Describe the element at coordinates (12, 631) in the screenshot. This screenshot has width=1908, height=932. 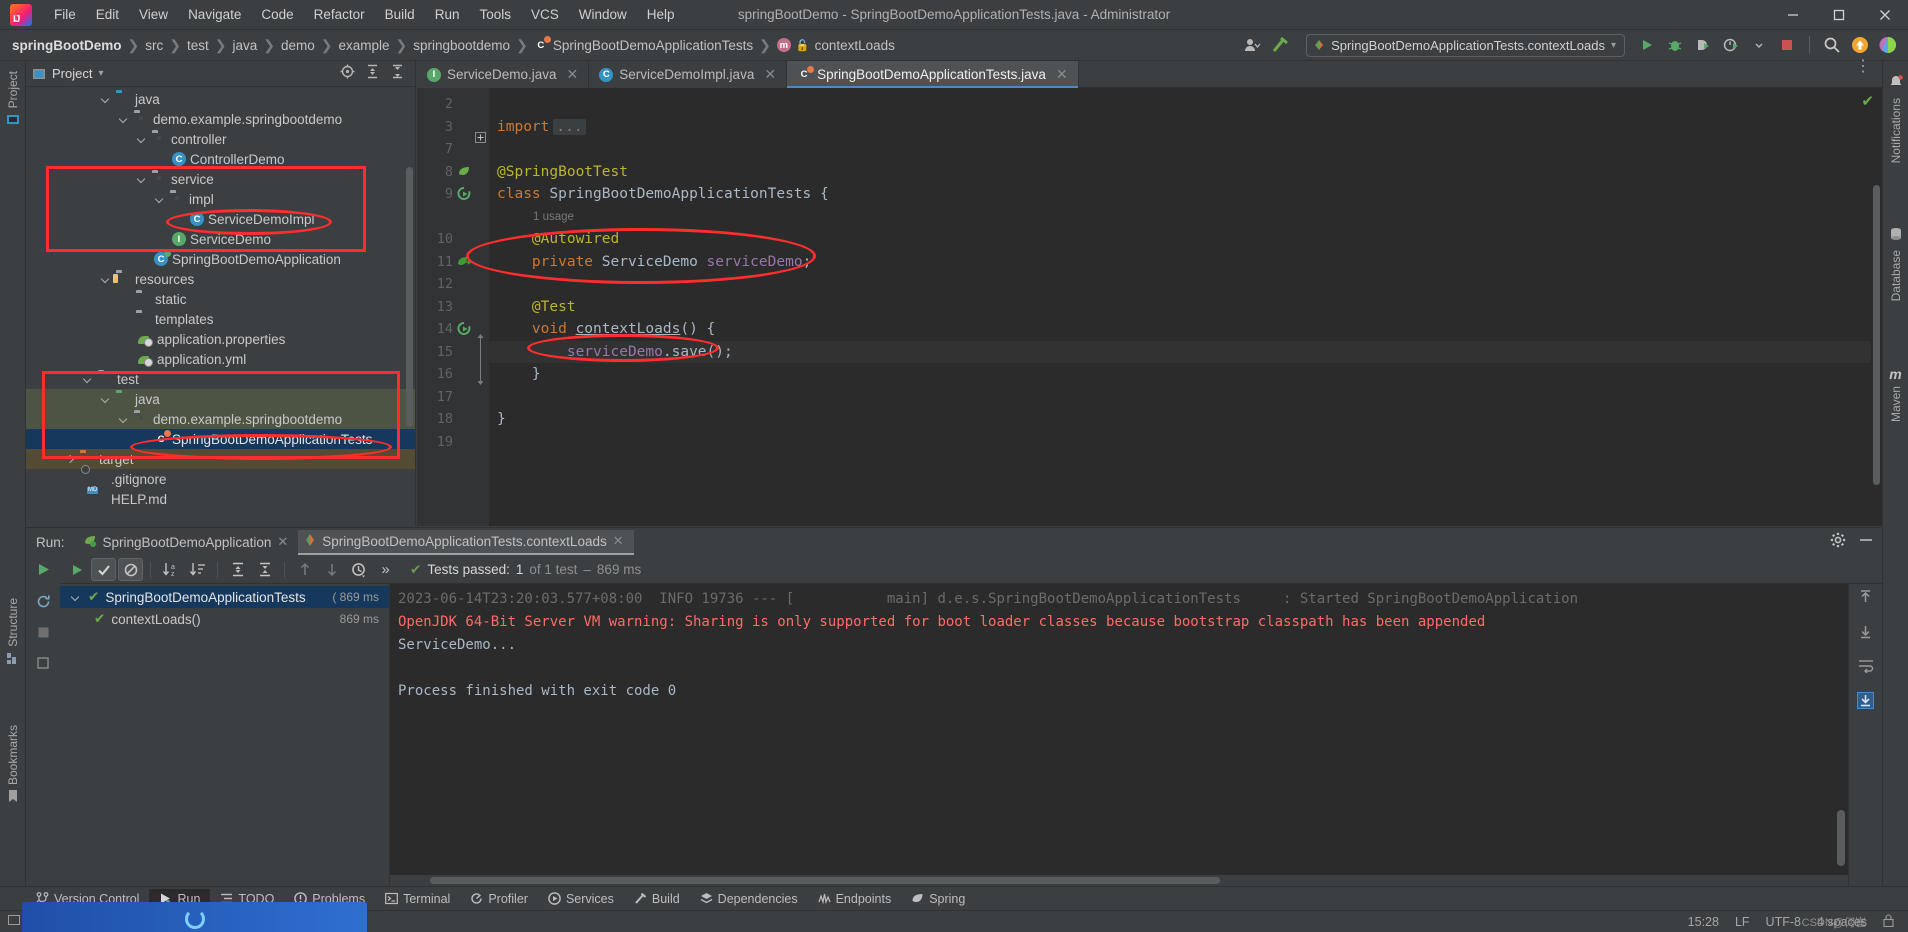
I see `sidebar-item-structure: Structure` at that location.